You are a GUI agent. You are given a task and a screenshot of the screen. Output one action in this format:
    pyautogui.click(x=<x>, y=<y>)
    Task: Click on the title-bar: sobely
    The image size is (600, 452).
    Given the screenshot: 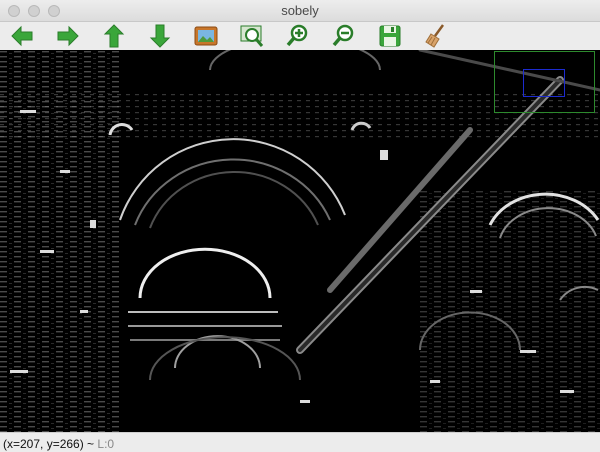 What is the action you would take?
    pyautogui.click(x=300, y=11)
    